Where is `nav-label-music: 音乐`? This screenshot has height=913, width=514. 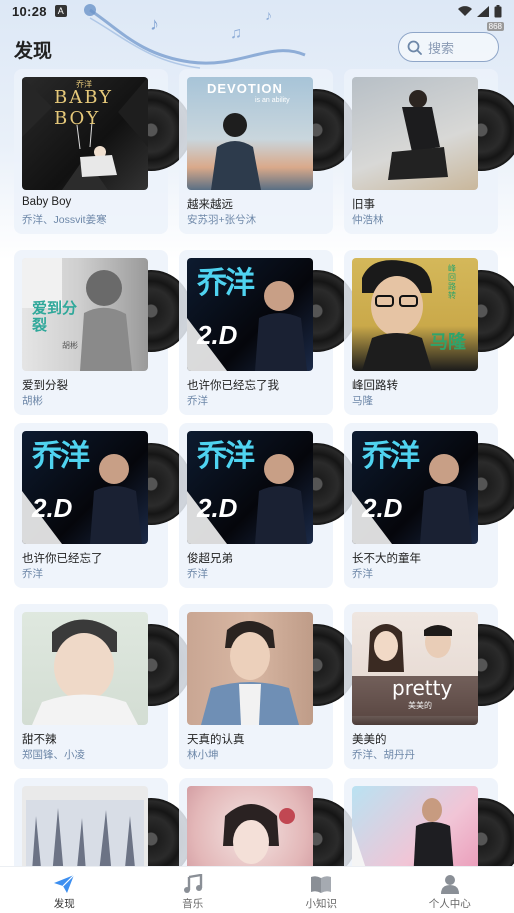
nav-label-music: 音乐 is located at coordinates (193, 904).